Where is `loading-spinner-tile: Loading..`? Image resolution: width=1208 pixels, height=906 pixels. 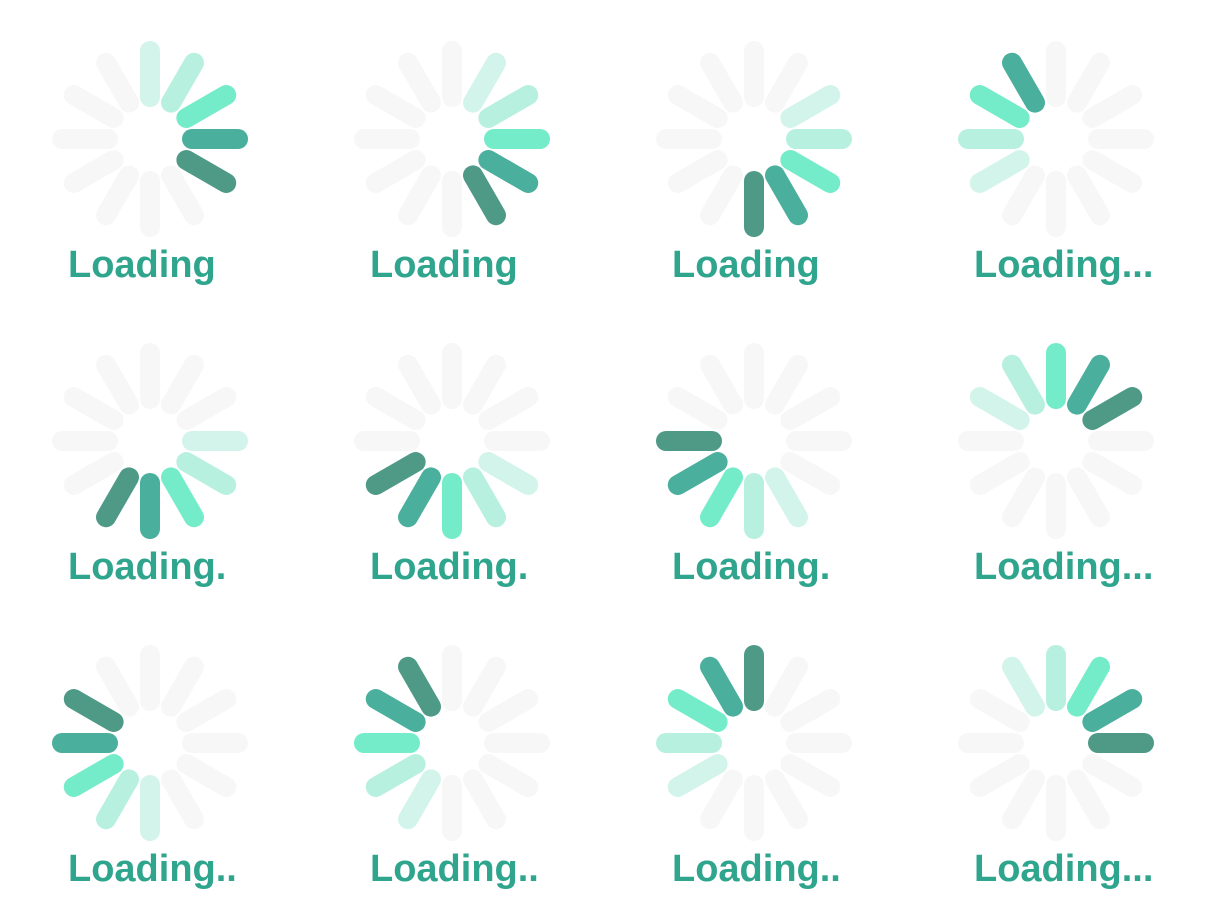
loading-spinner-tile: Loading.. is located at coordinates (755, 755).